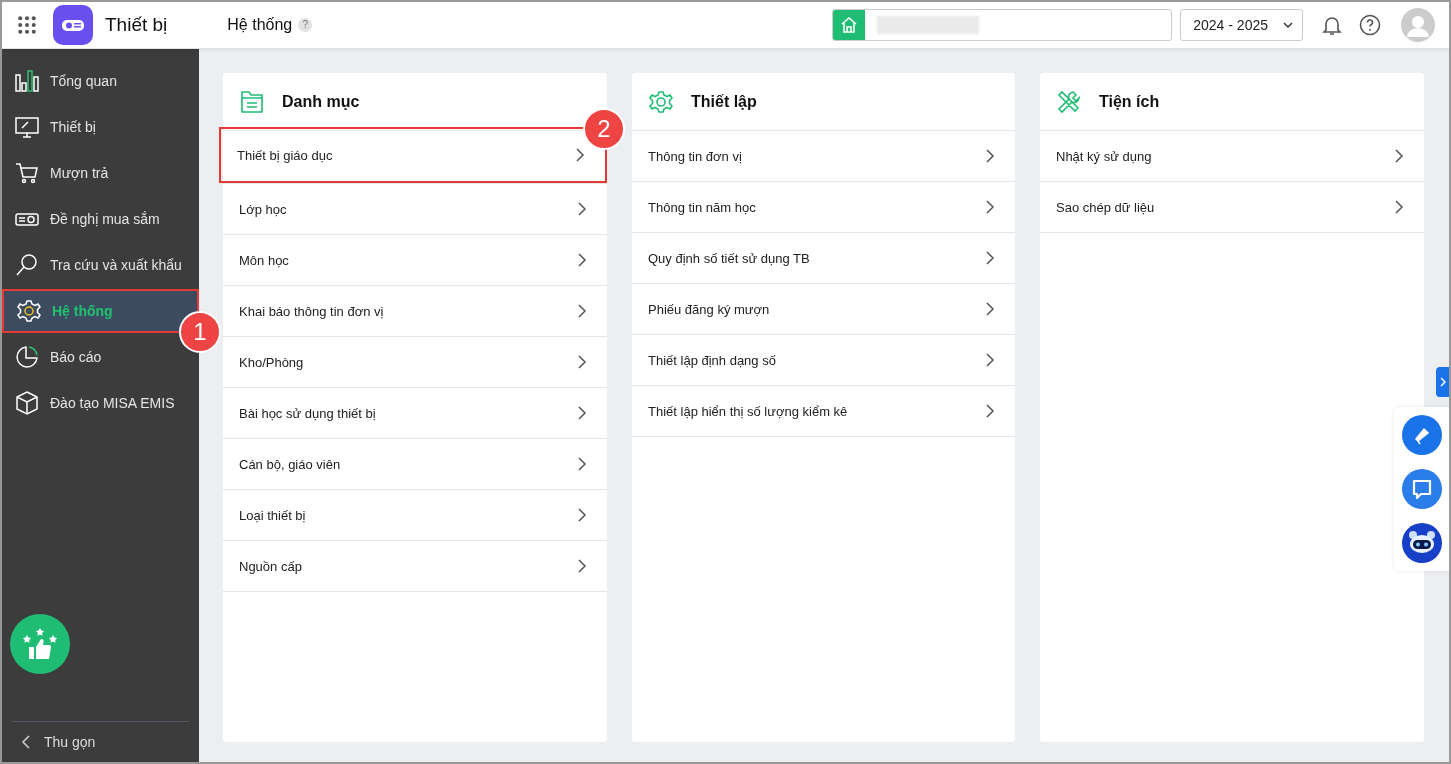 The height and width of the screenshot is (764, 1451). What do you see at coordinates (27, 265) in the screenshot?
I see `search-icon` at bounding box center [27, 265].